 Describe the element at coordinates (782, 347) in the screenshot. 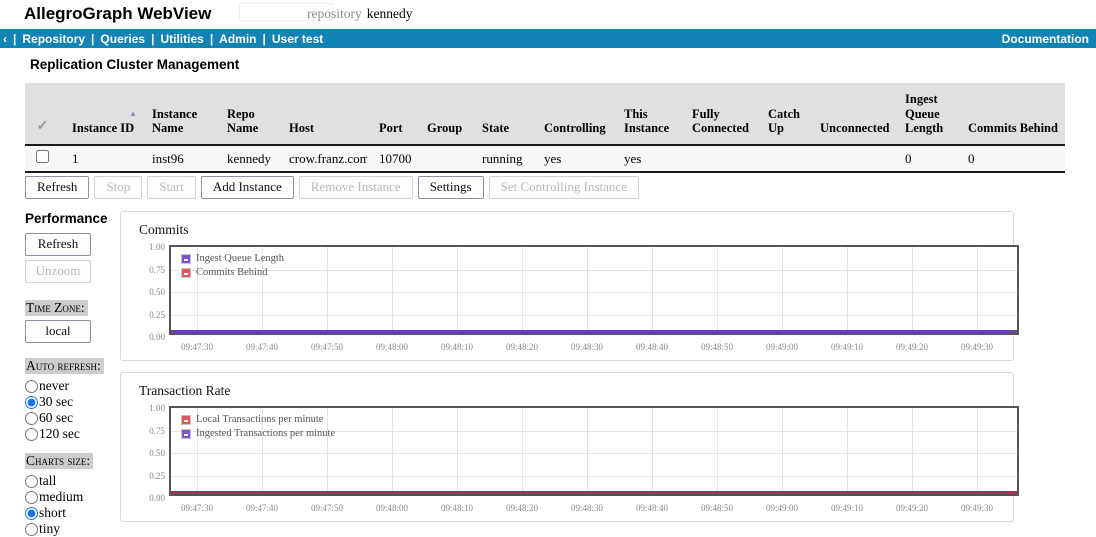

I see `x-tick-label: 09:49:00` at that location.